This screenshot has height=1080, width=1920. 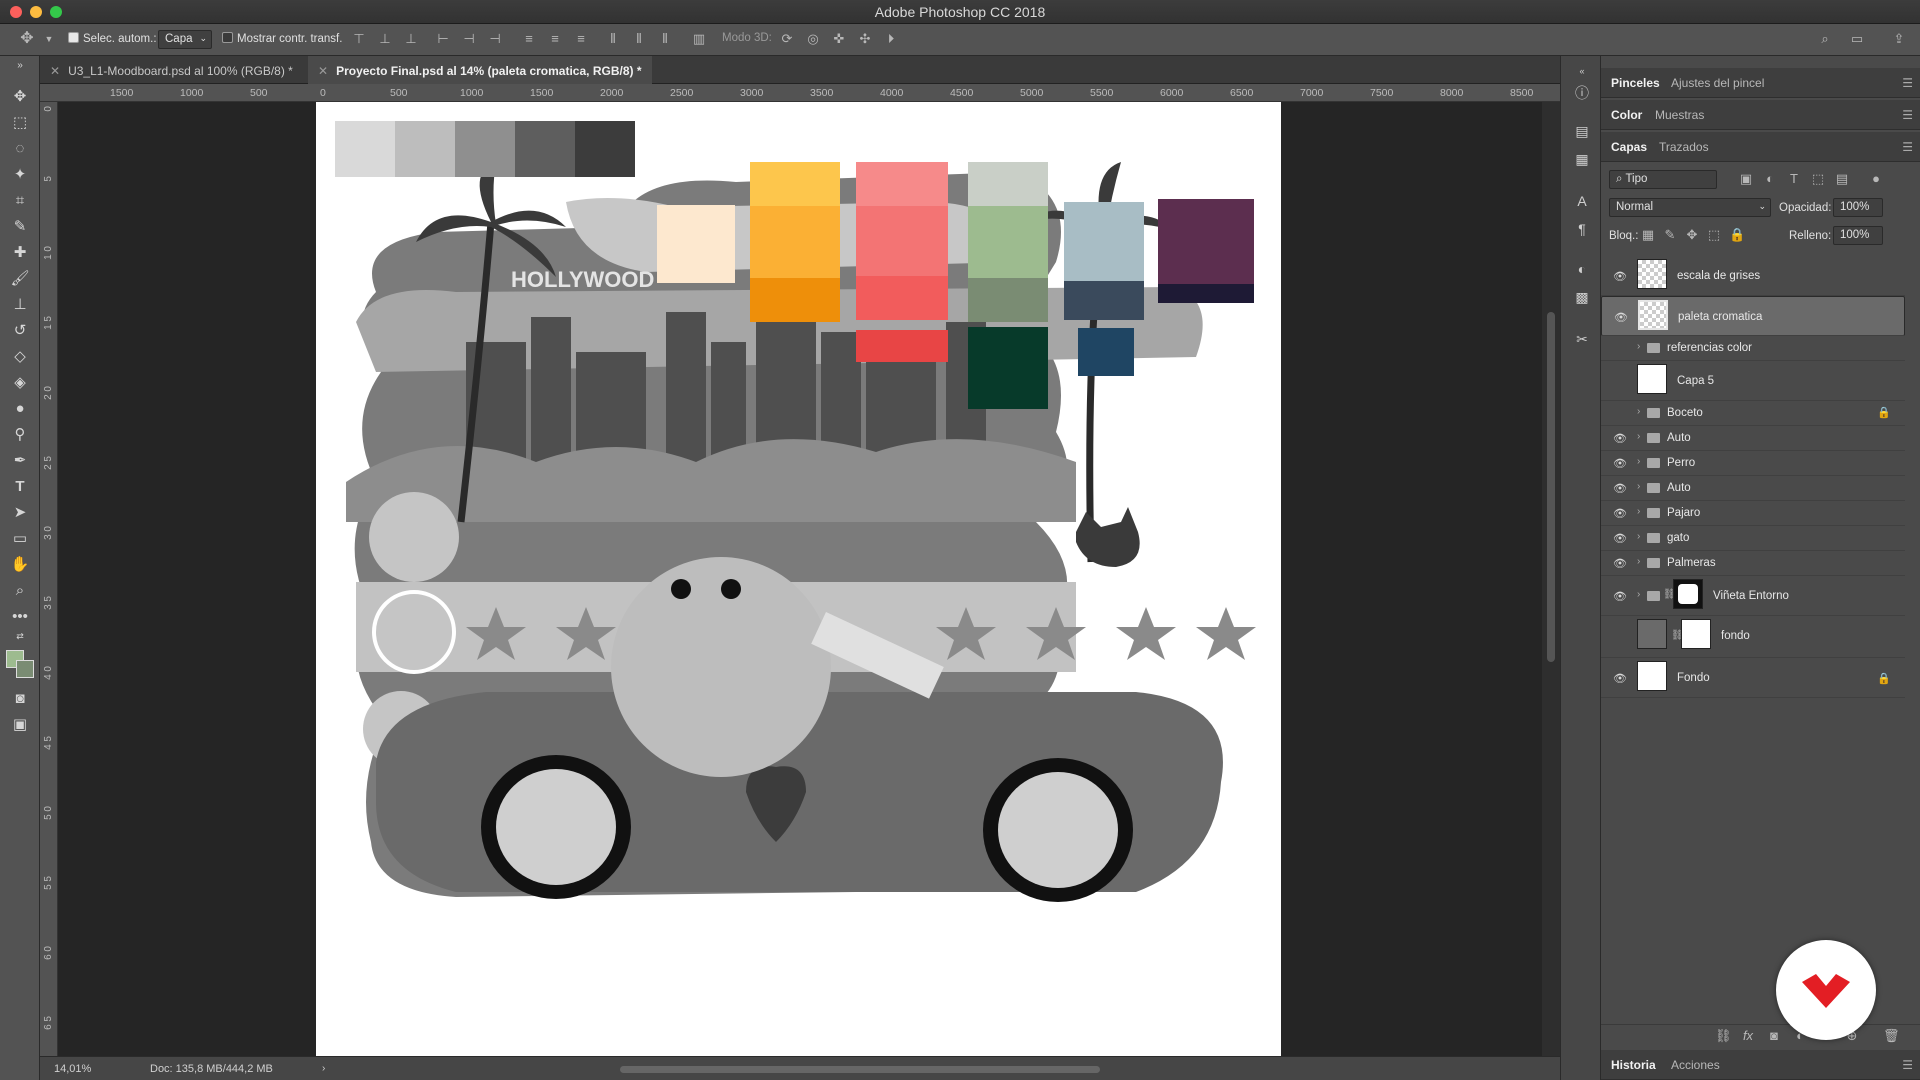 I want to click on properties-icon: ▦, so click(x=1582, y=159).